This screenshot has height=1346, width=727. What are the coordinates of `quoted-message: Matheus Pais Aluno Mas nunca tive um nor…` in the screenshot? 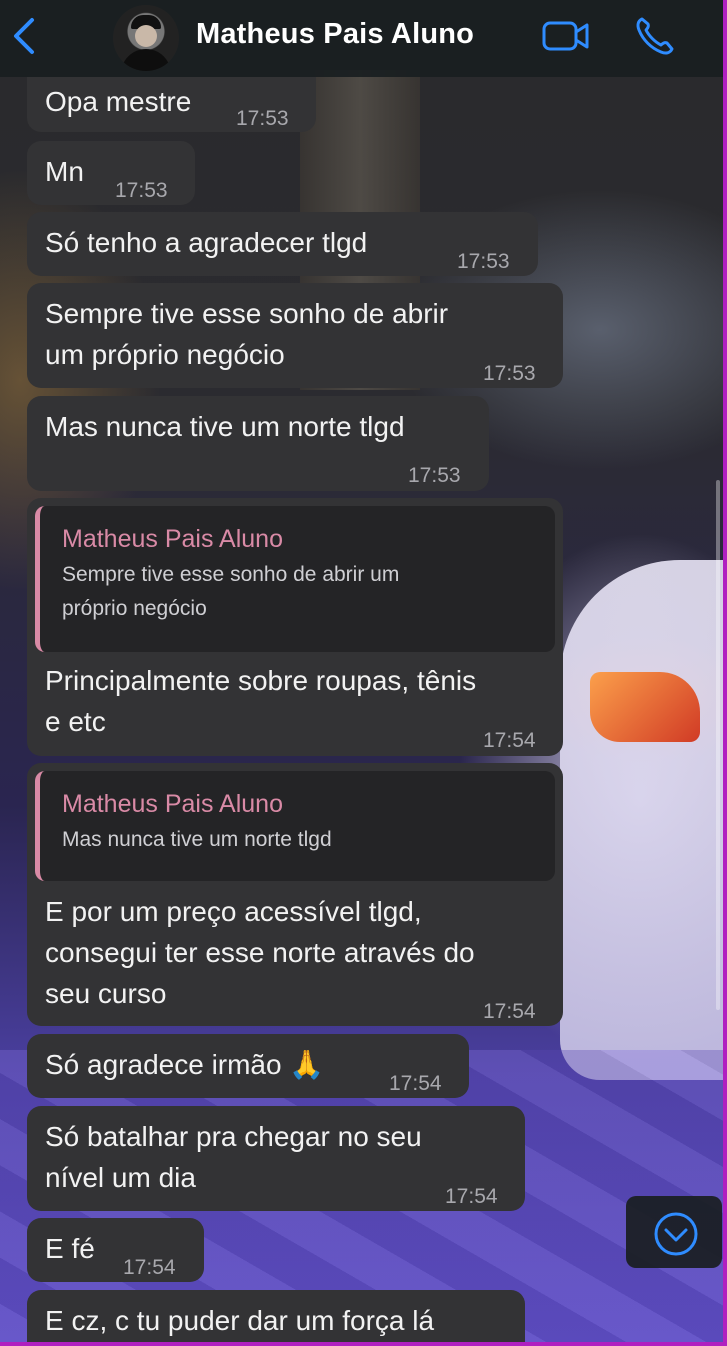 It's located at (295, 826).